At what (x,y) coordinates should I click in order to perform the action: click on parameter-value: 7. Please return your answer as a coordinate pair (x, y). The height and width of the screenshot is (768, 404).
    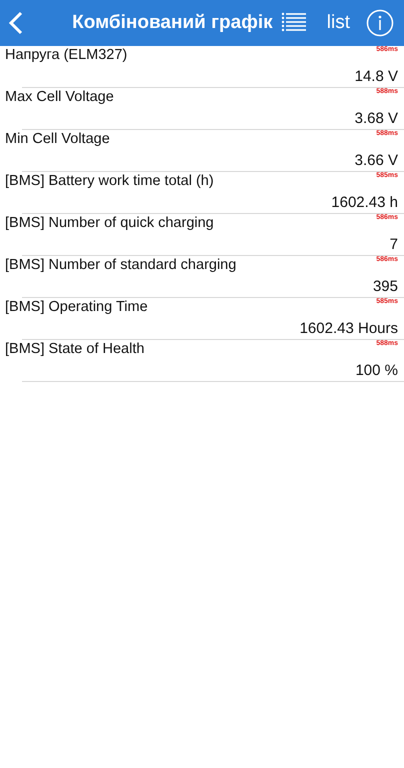
    Looking at the image, I should click on (394, 244).